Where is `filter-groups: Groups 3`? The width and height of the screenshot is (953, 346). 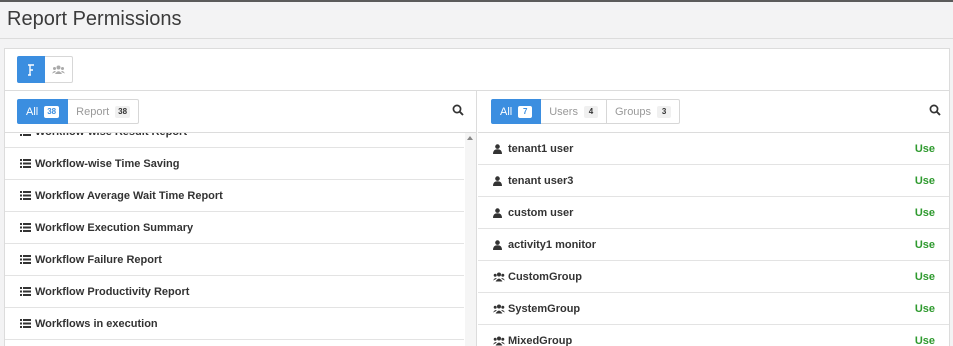 filter-groups: Groups 3 is located at coordinates (643, 111).